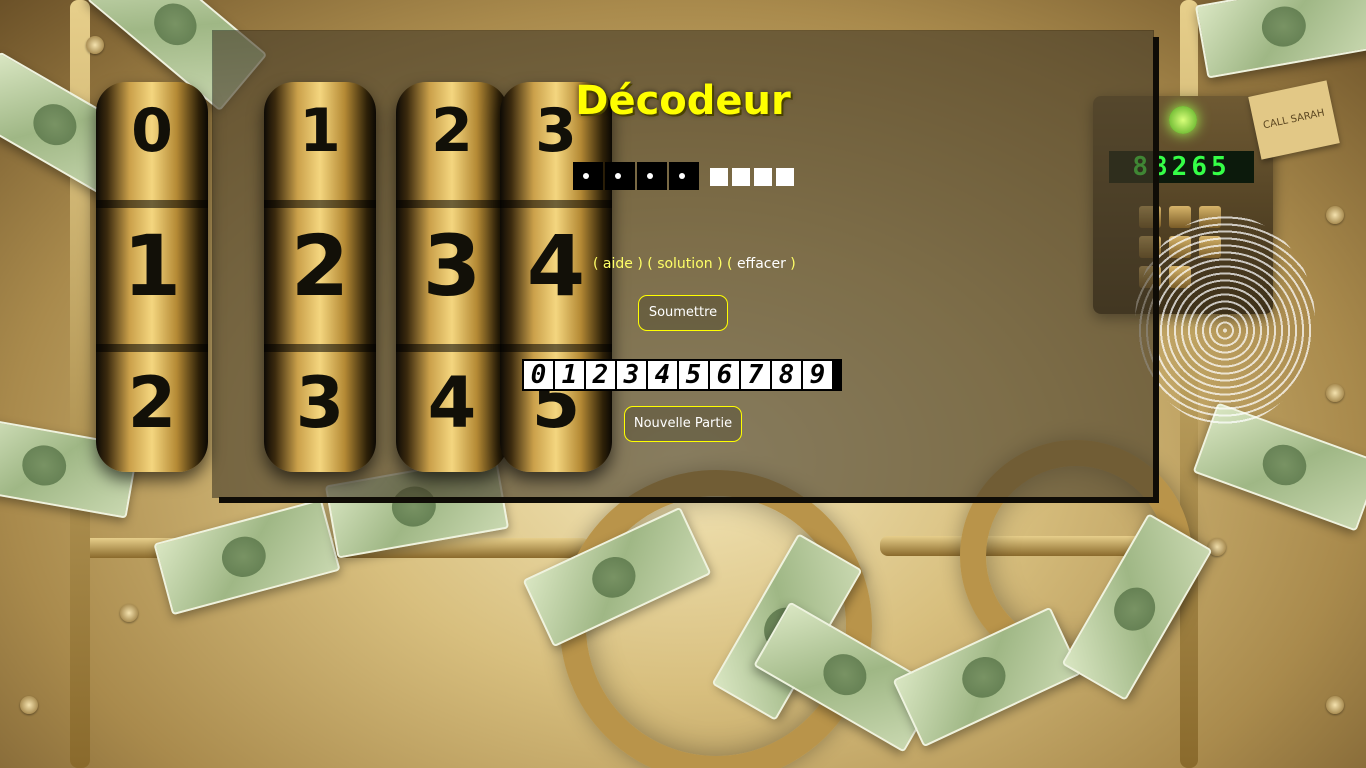  I want to click on sticky-note: CALL SARAH, so click(1294, 120).